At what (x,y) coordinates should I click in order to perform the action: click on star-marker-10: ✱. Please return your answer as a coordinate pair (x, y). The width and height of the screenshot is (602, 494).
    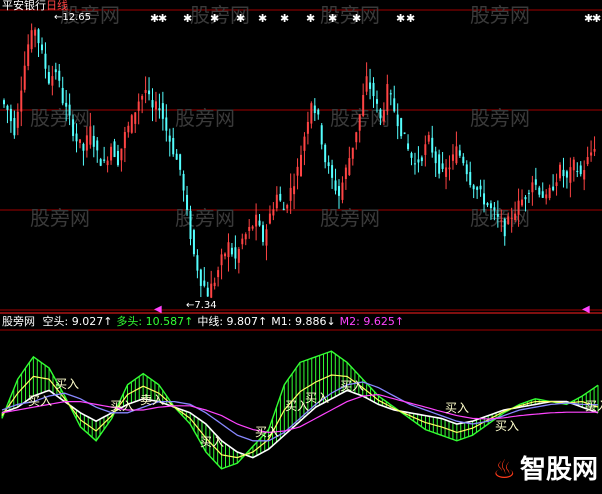
    Looking at the image, I should click on (400, 18).